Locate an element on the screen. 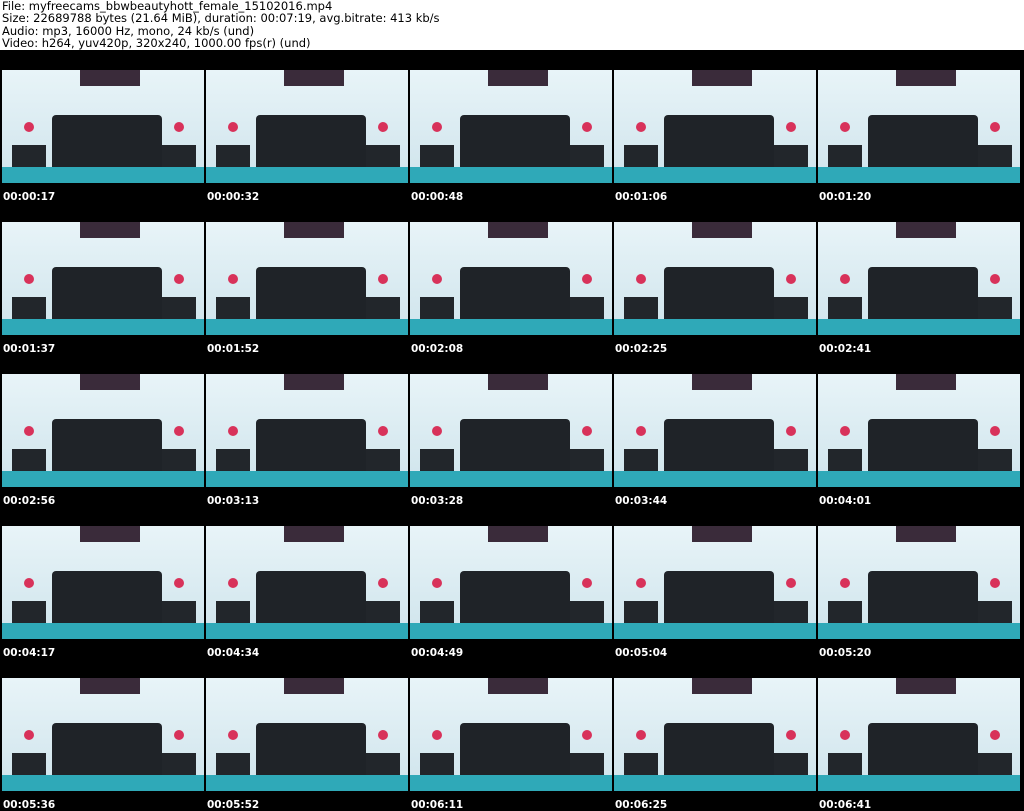 This screenshot has width=1024, height=811. frame-cell: 00:03:28 is located at coordinates (510, 430).